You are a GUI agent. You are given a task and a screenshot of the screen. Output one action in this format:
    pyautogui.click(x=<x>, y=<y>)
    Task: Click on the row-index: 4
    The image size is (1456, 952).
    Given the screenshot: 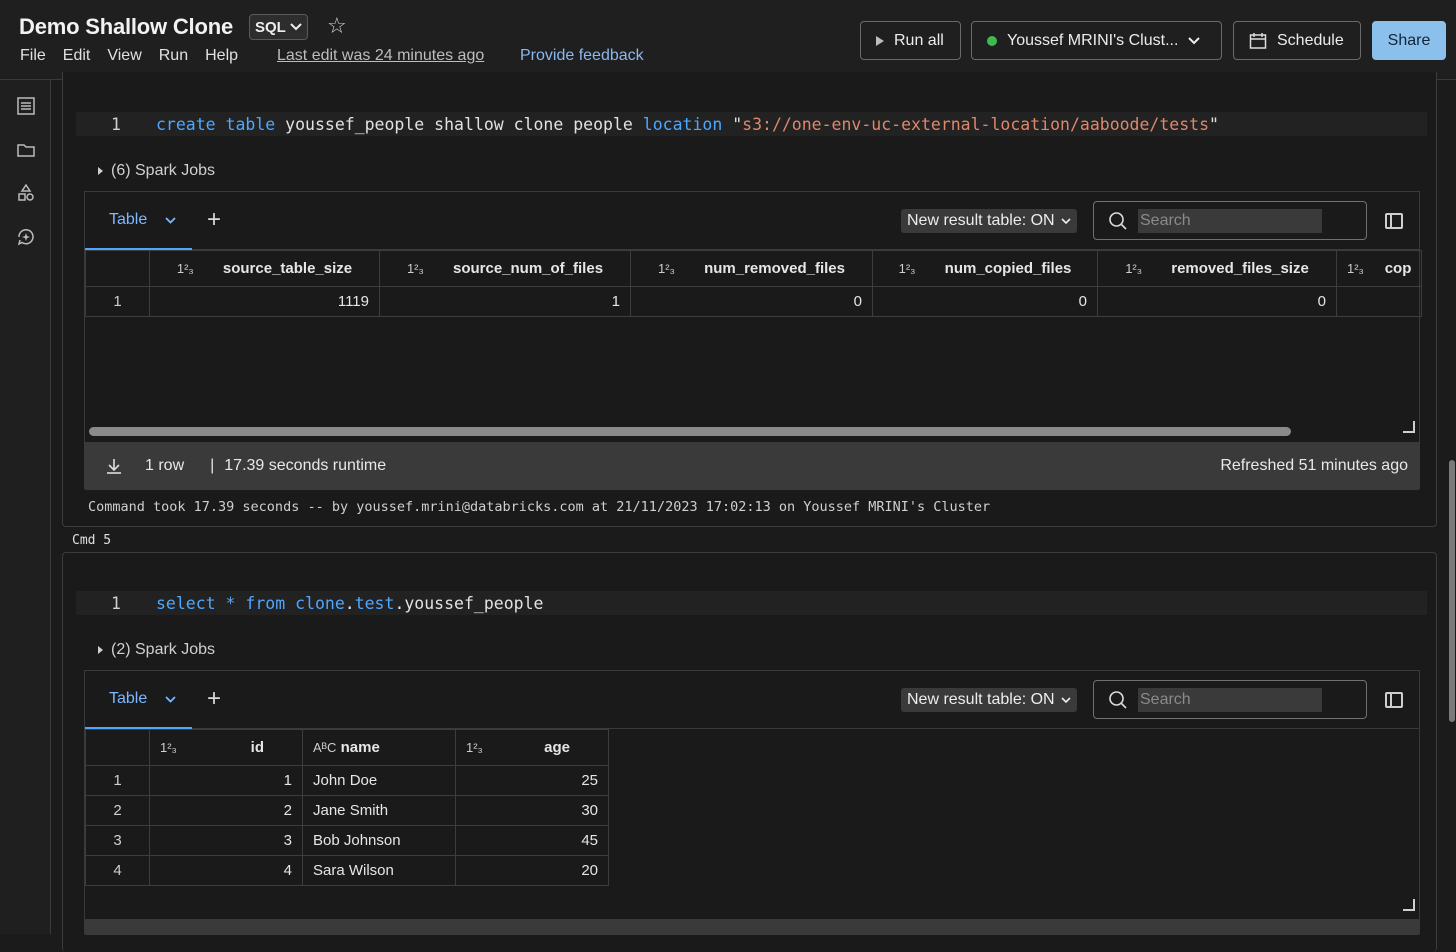 What is the action you would take?
    pyautogui.click(x=117, y=870)
    